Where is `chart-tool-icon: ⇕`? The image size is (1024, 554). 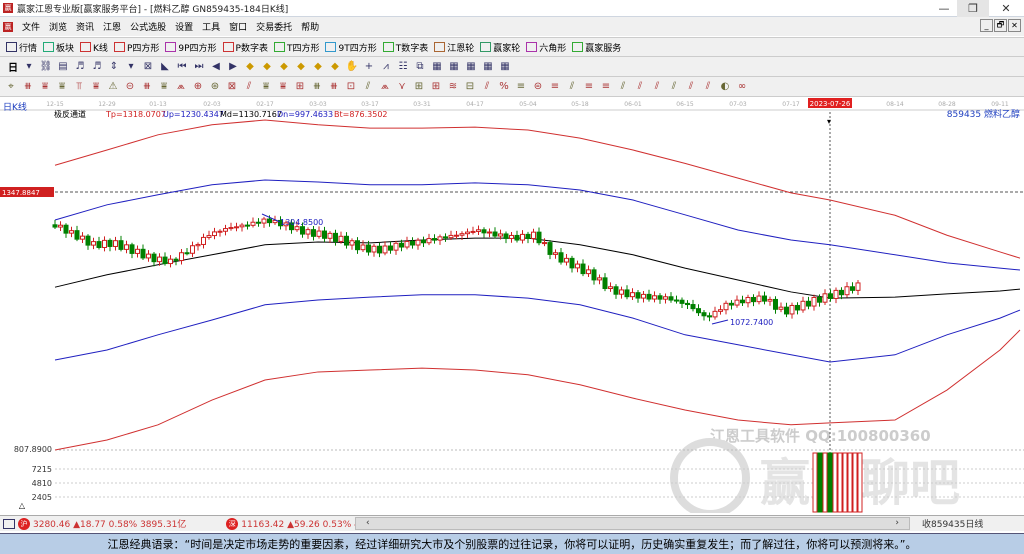 chart-tool-icon: ⇕ is located at coordinates (114, 67).